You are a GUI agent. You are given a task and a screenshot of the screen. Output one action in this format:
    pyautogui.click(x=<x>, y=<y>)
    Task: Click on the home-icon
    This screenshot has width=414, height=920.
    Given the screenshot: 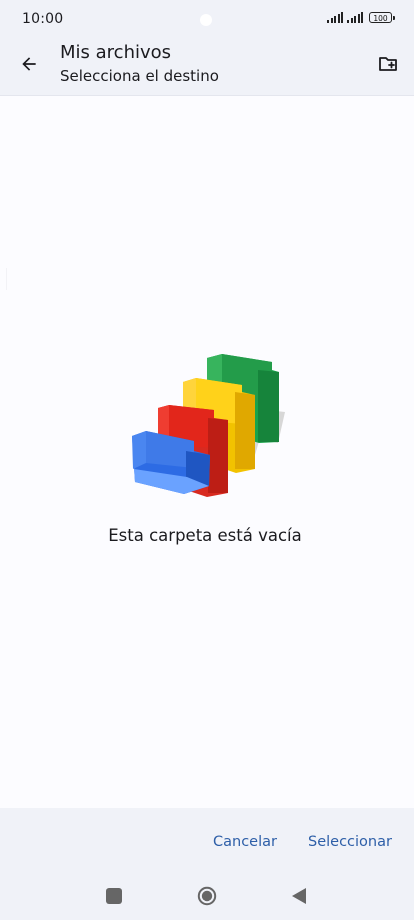 What is the action you would take?
    pyautogui.click(x=207, y=896)
    